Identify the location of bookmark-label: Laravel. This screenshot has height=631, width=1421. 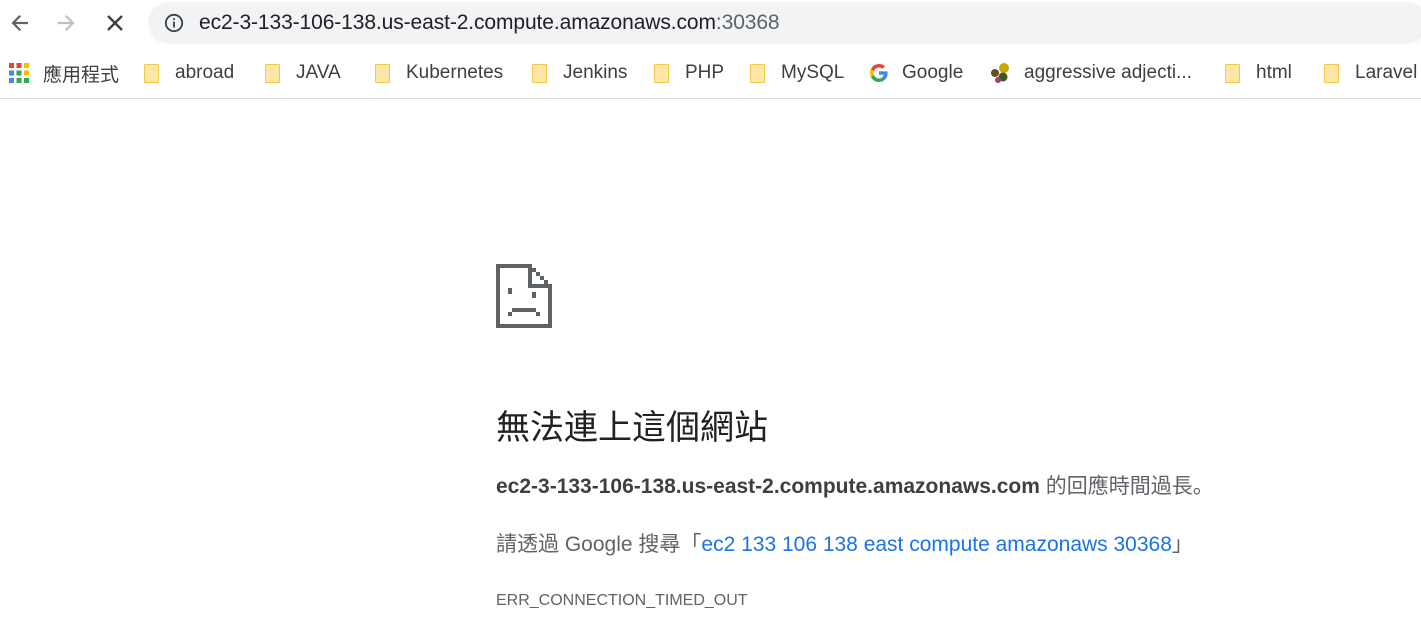
(1386, 72).